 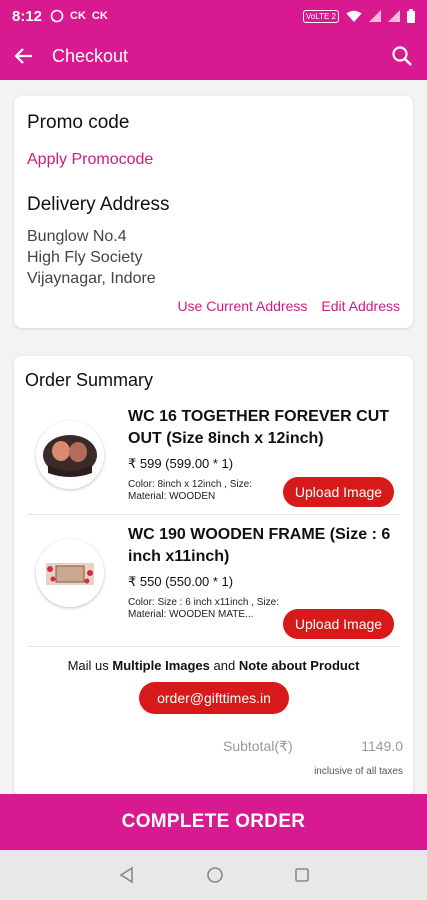 I want to click on status-right-icons: VoLTE 2, so click(x=358, y=16).